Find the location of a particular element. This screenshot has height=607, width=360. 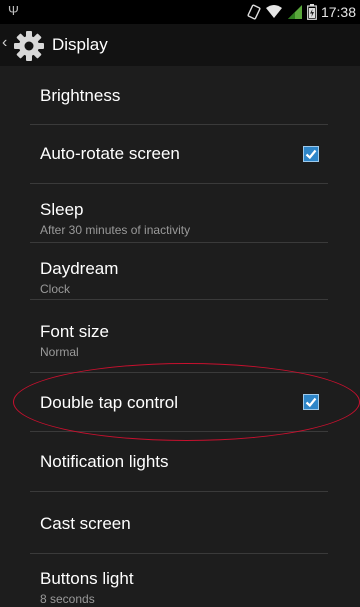

font-size-summary: Normal is located at coordinates (59, 352).